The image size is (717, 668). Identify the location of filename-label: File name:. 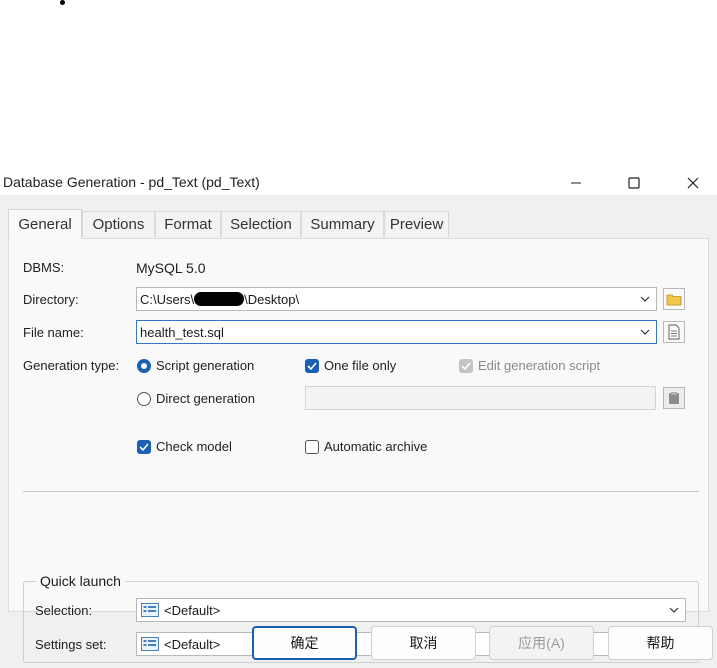
(53, 332).